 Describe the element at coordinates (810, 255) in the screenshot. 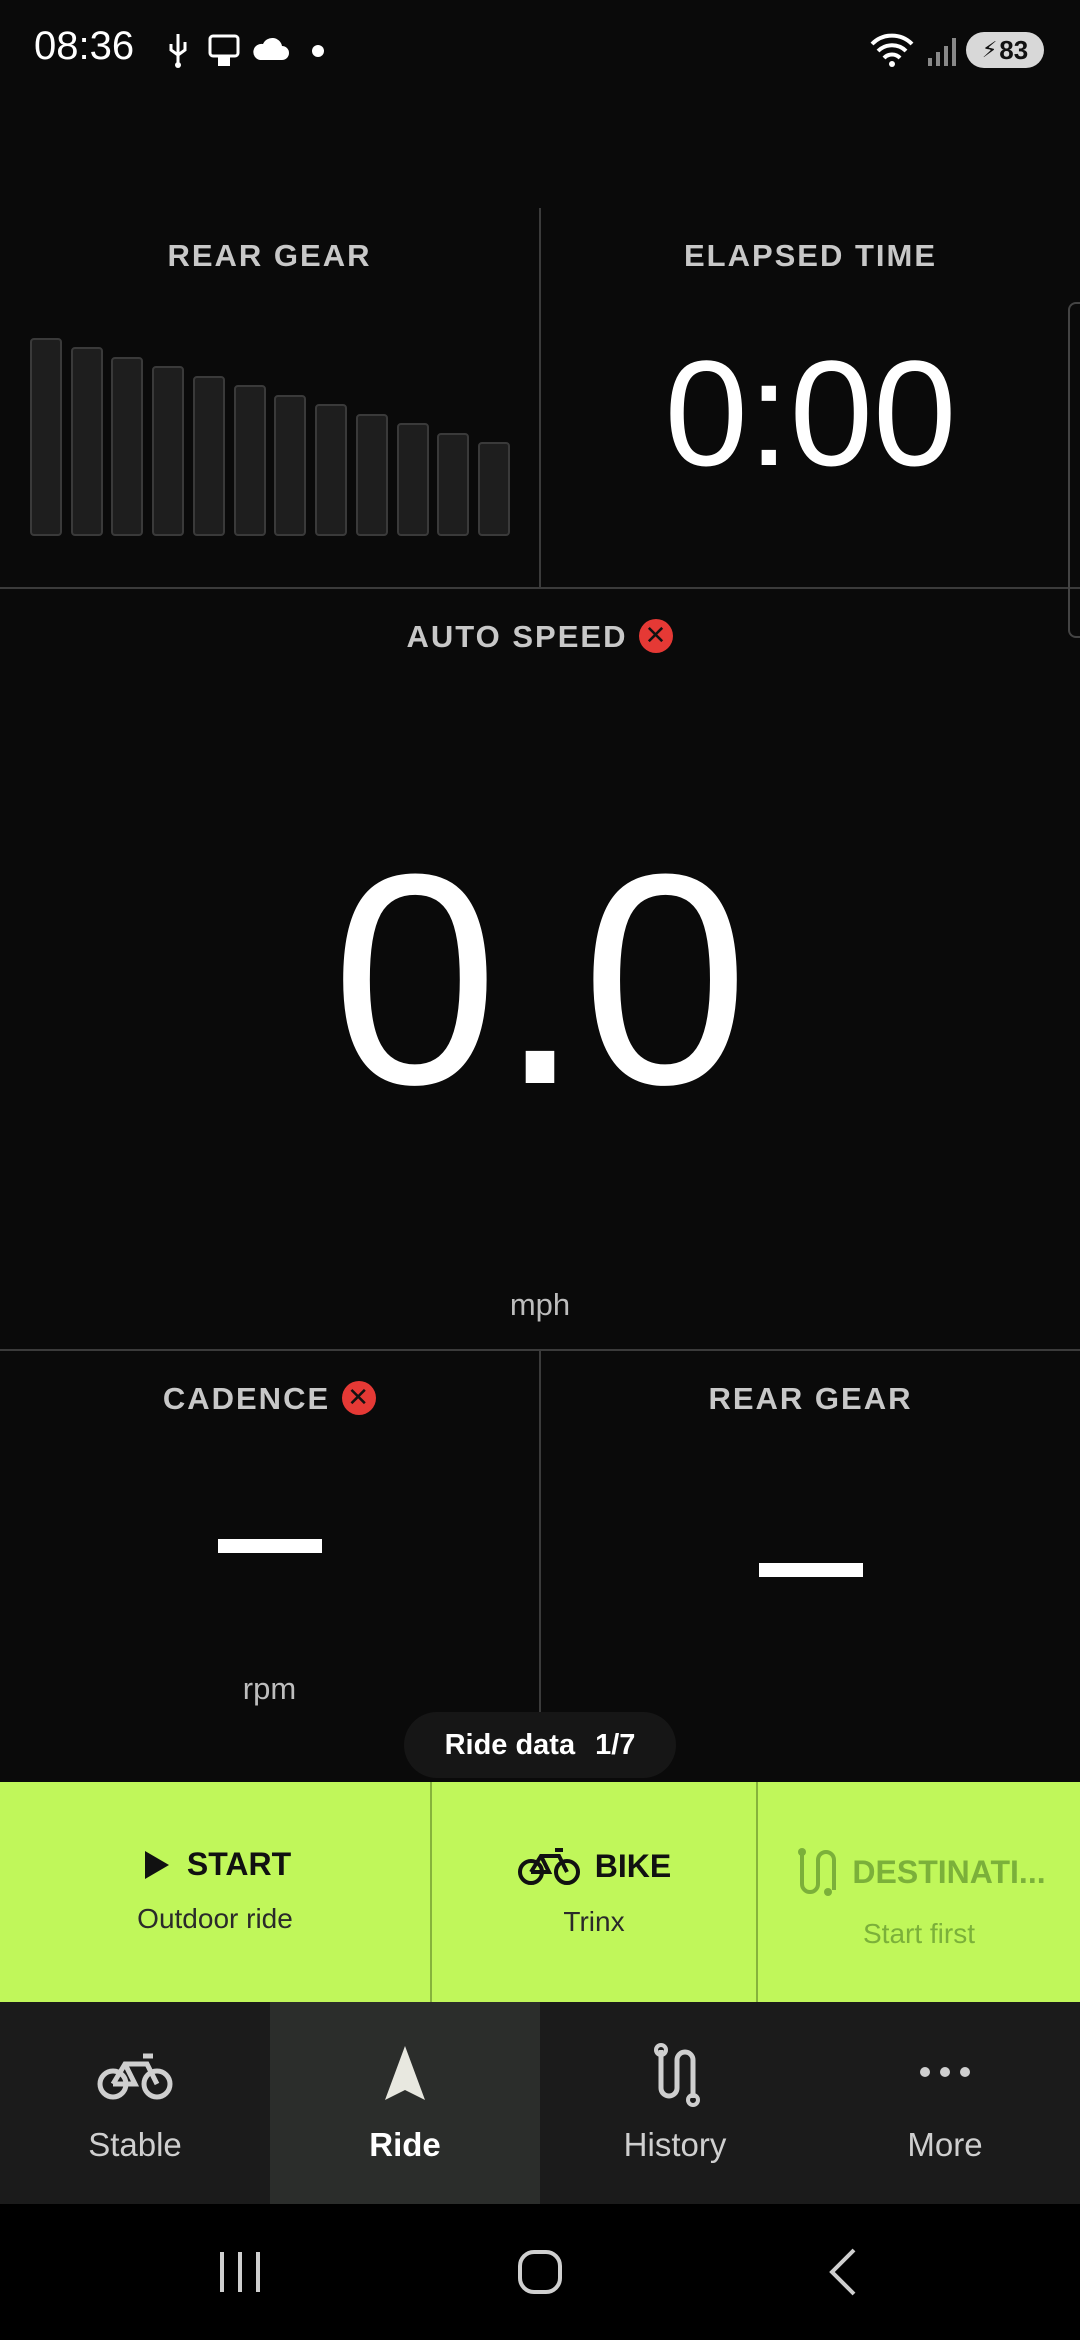

I see `tile-label: ELAPSED TIME` at that location.